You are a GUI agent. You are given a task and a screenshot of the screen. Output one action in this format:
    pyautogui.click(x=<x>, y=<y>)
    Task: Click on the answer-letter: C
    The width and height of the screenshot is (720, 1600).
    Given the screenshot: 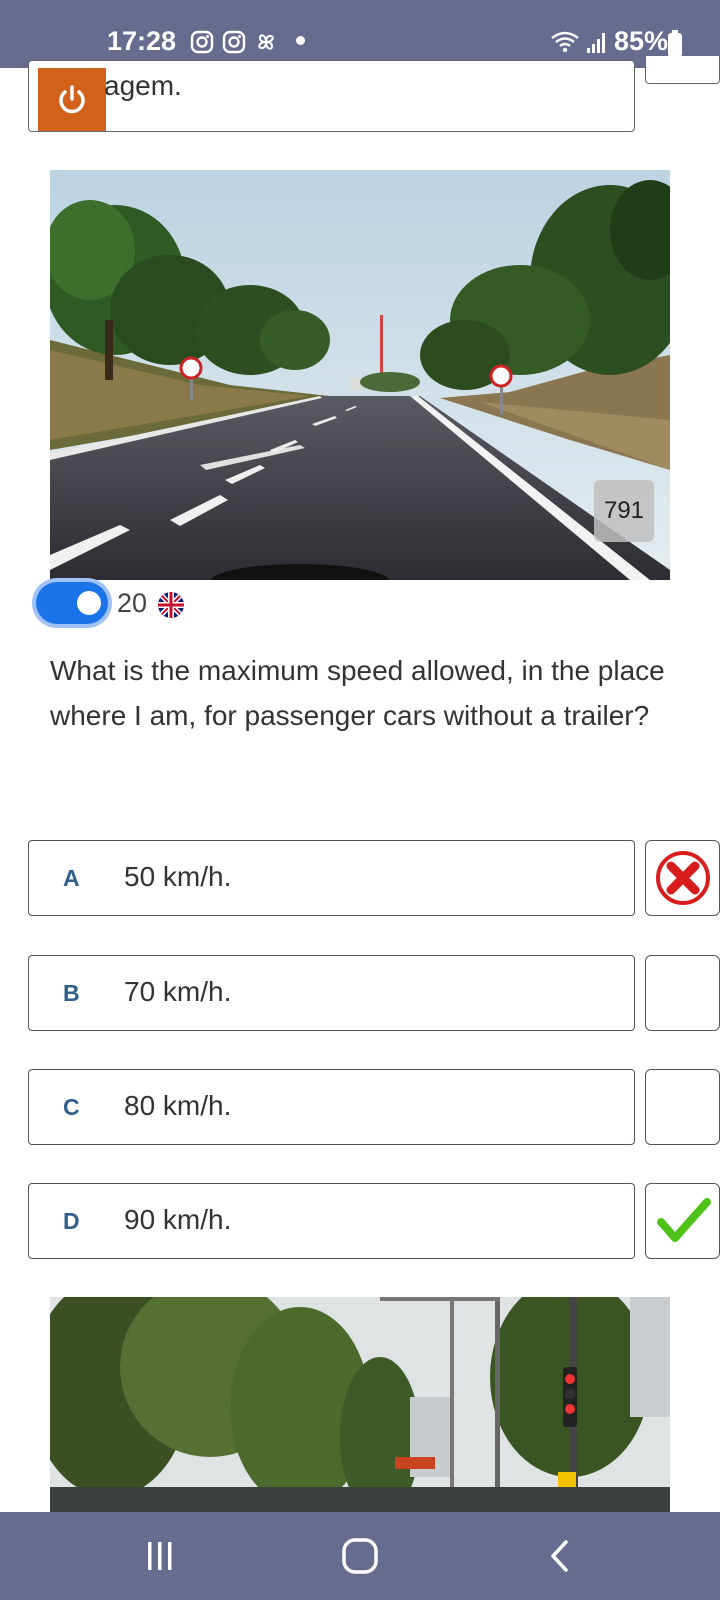 What is the action you would take?
    pyautogui.click(x=71, y=1107)
    